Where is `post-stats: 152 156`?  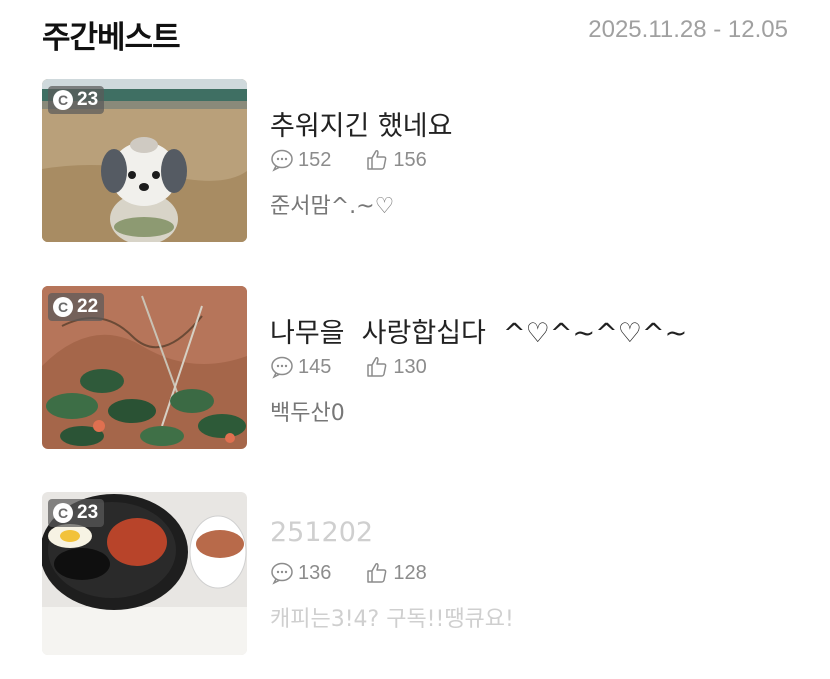 post-stats: 152 156 is located at coordinates (365, 160).